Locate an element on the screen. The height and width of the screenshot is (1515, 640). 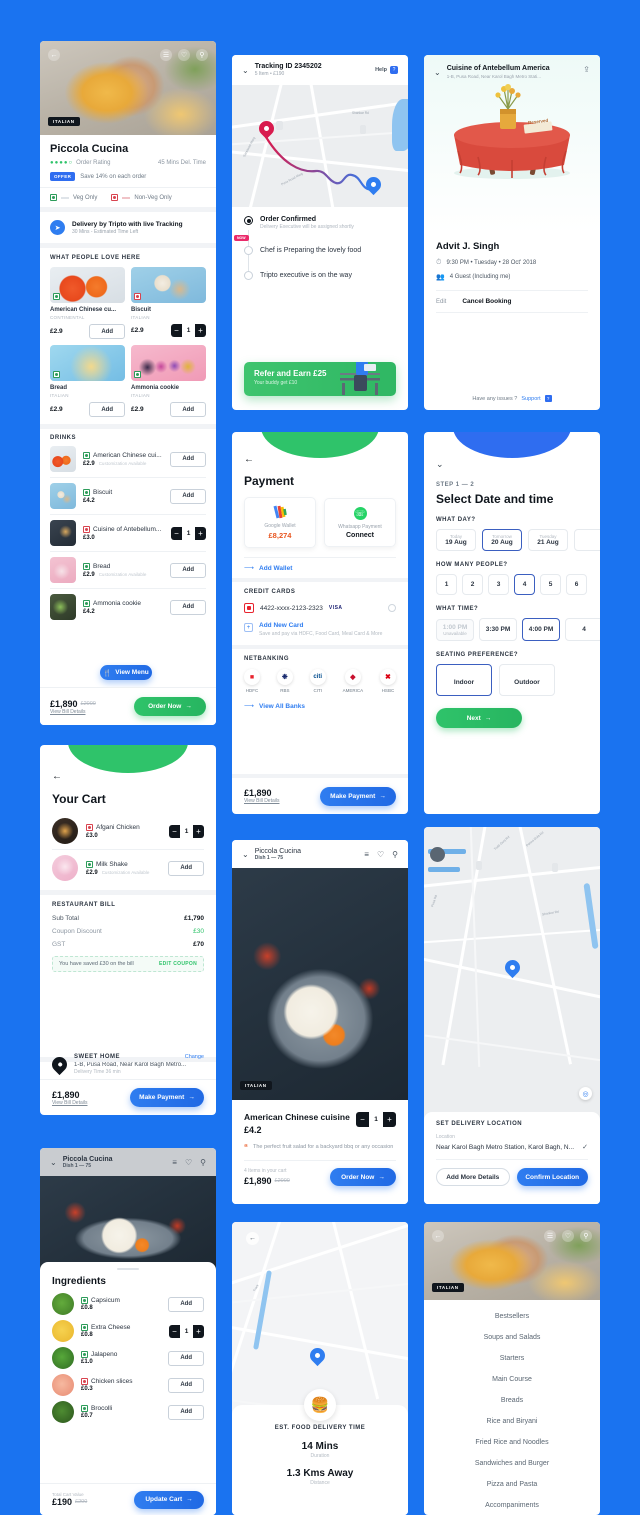
time-option-partial: 4 is located at coordinates (582, 629).